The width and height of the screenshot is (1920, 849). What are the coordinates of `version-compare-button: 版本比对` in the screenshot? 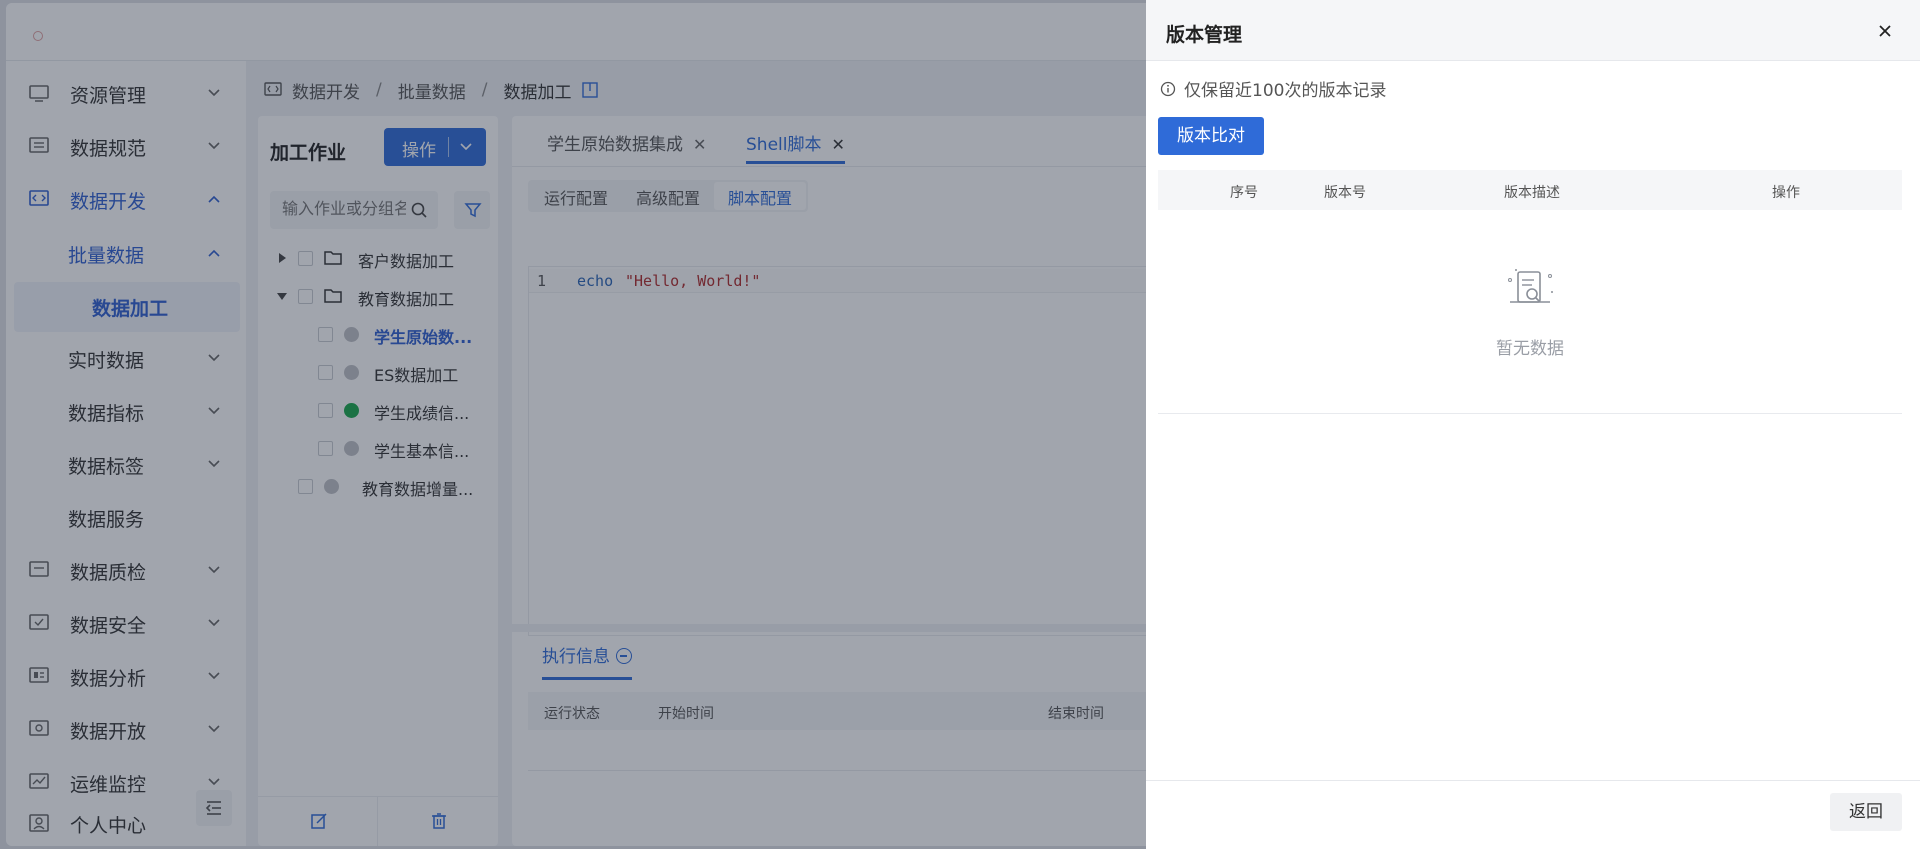 It's located at (1211, 136).